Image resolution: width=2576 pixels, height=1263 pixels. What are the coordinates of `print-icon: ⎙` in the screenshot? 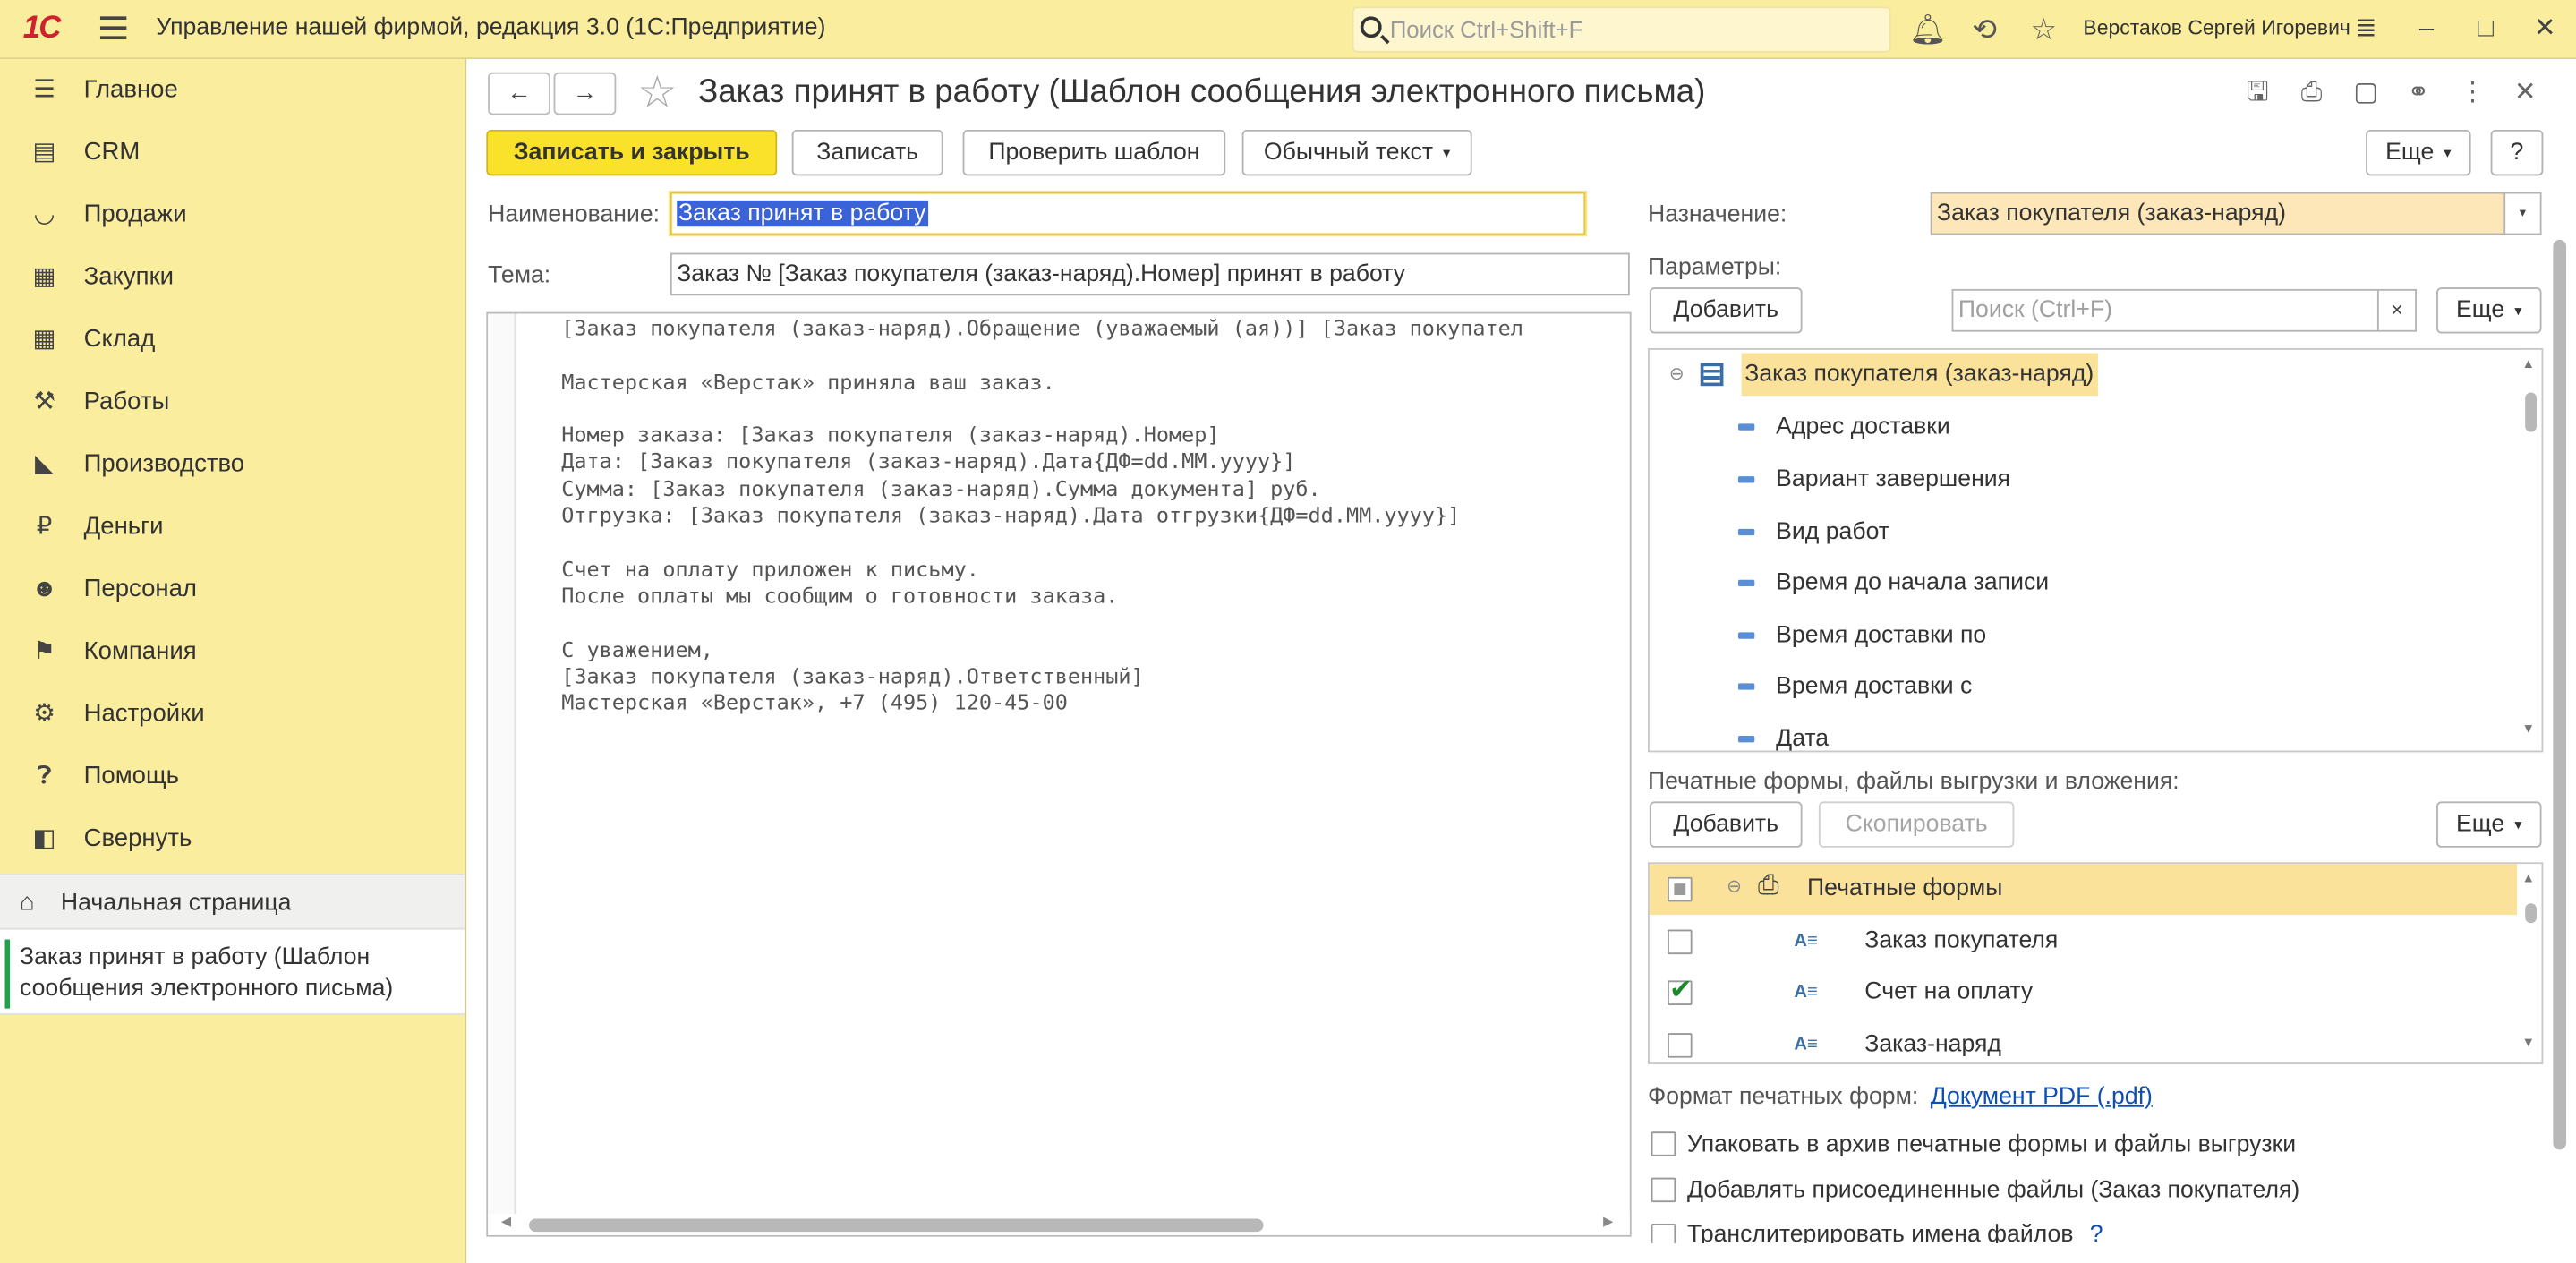 It's located at (2311, 93).